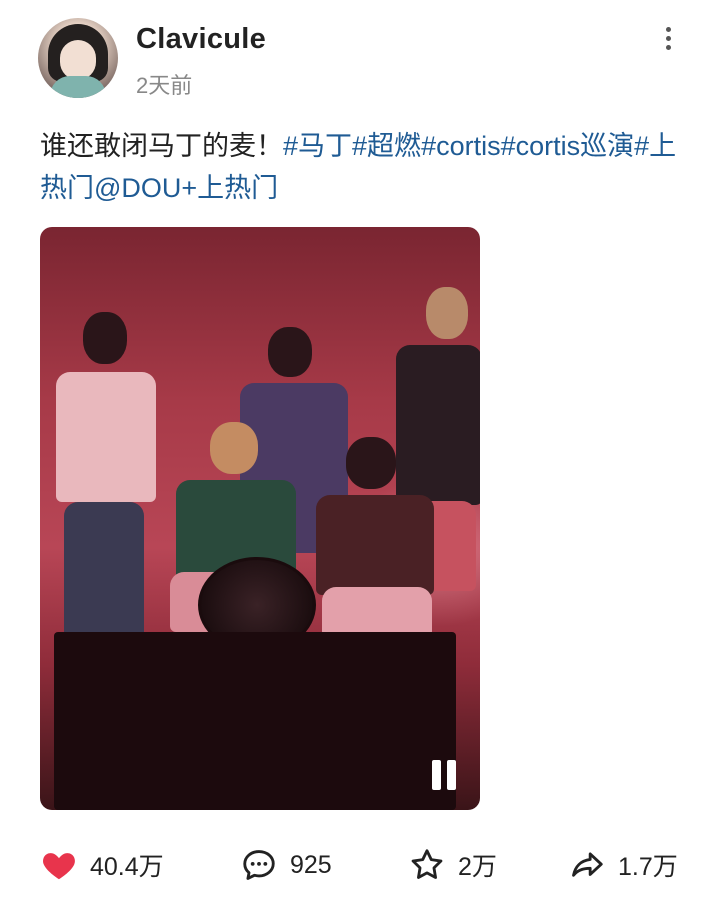  I want to click on stage-speaker, so click(255, 721).